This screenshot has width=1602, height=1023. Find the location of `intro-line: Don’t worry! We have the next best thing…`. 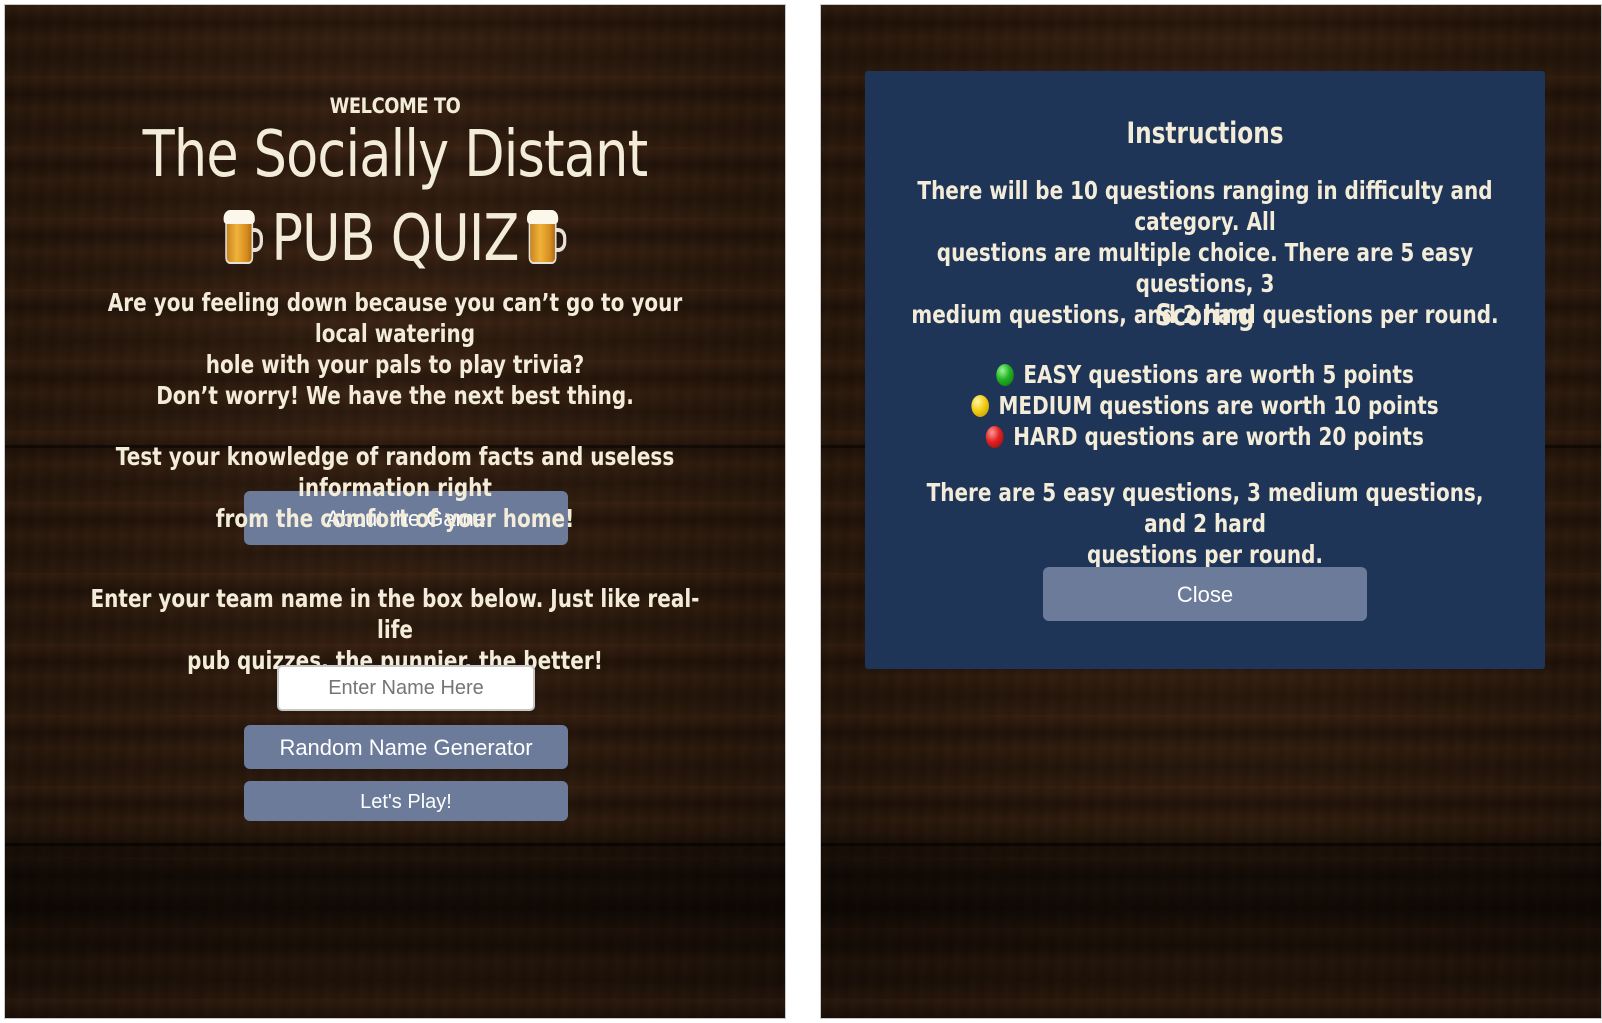

intro-line: Don’t worry! We have the next best thing… is located at coordinates (395, 395).